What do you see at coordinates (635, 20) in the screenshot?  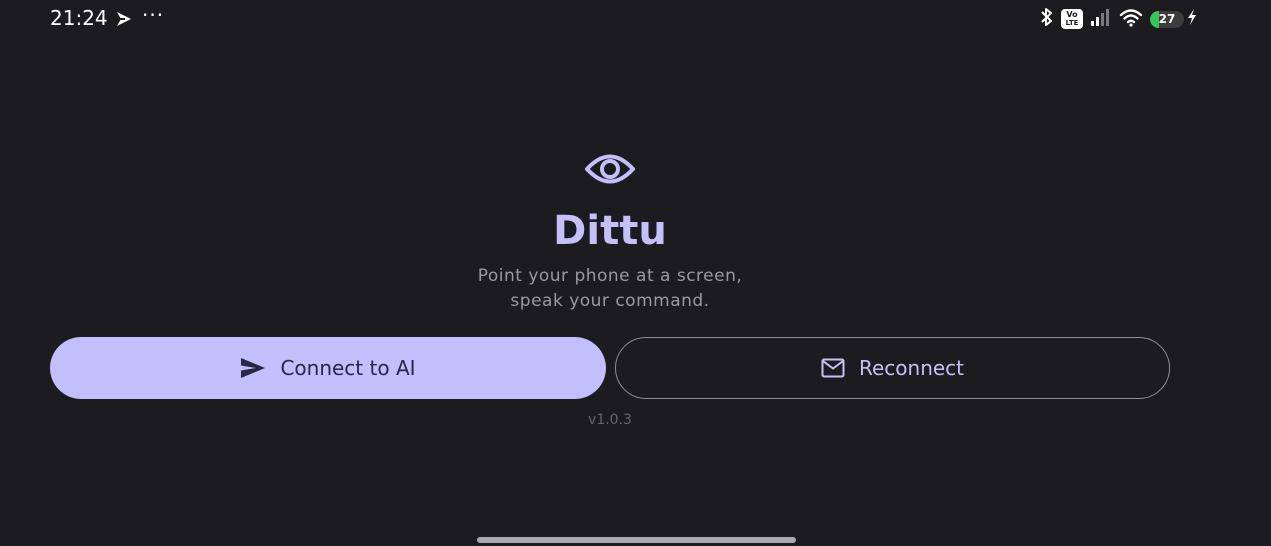 I see `status-bar: 21:24 ··· Vo LTE 27` at bounding box center [635, 20].